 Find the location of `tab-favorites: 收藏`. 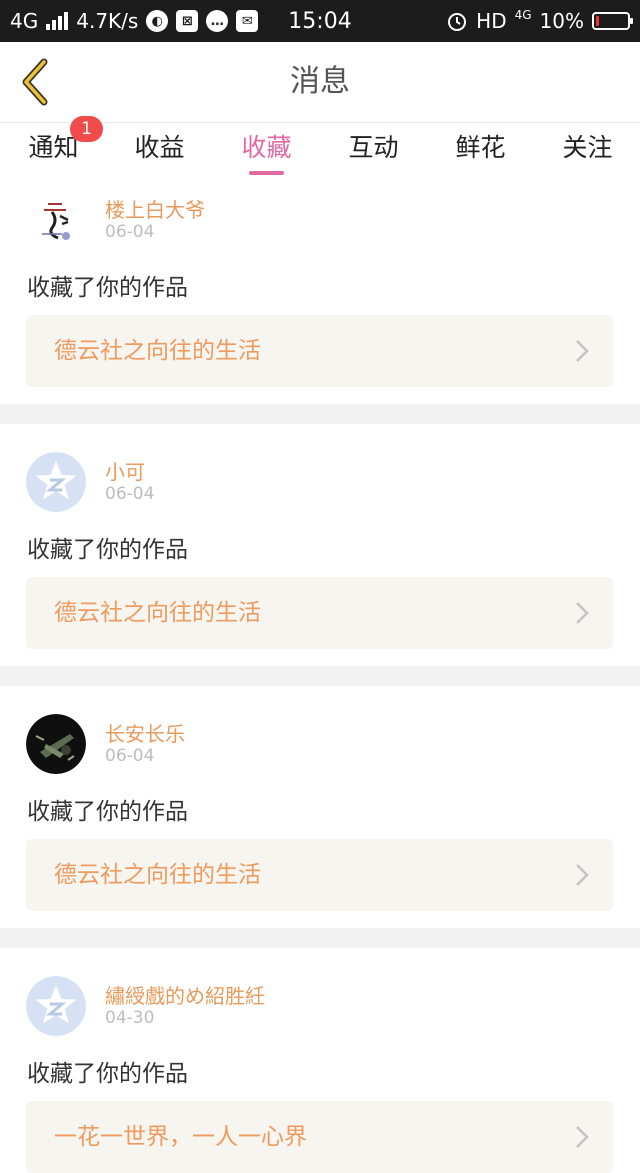

tab-favorites: 收藏 is located at coordinates (266, 152).